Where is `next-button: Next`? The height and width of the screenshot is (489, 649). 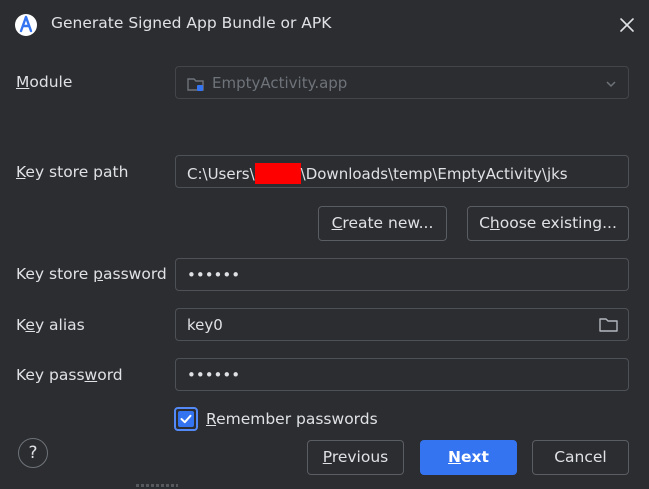 next-button: Next is located at coordinates (468, 457).